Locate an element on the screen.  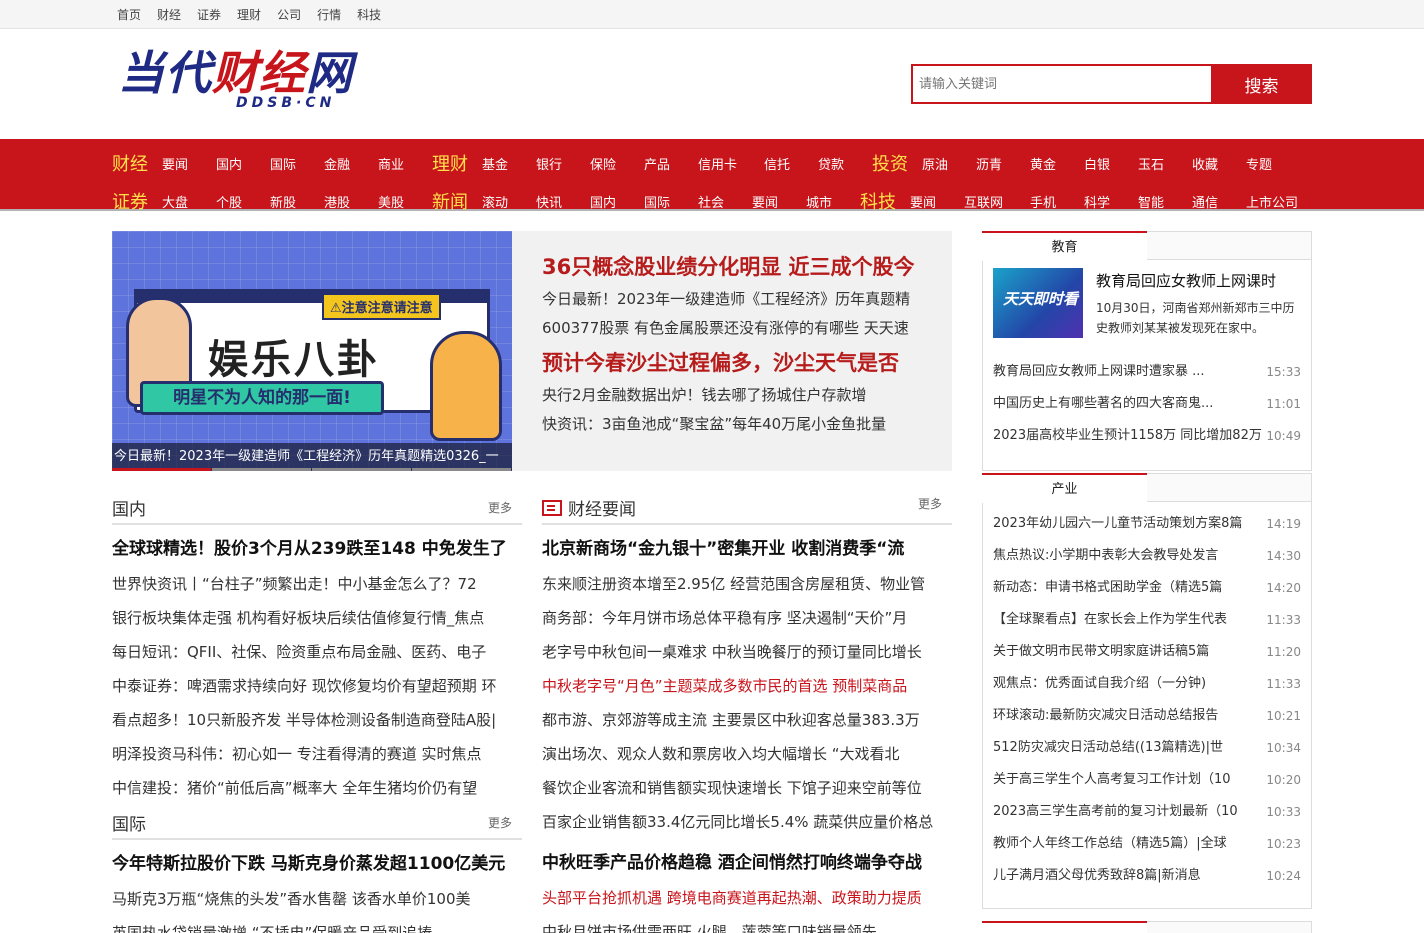
top-link: 证券 is located at coordinates (209, 14).